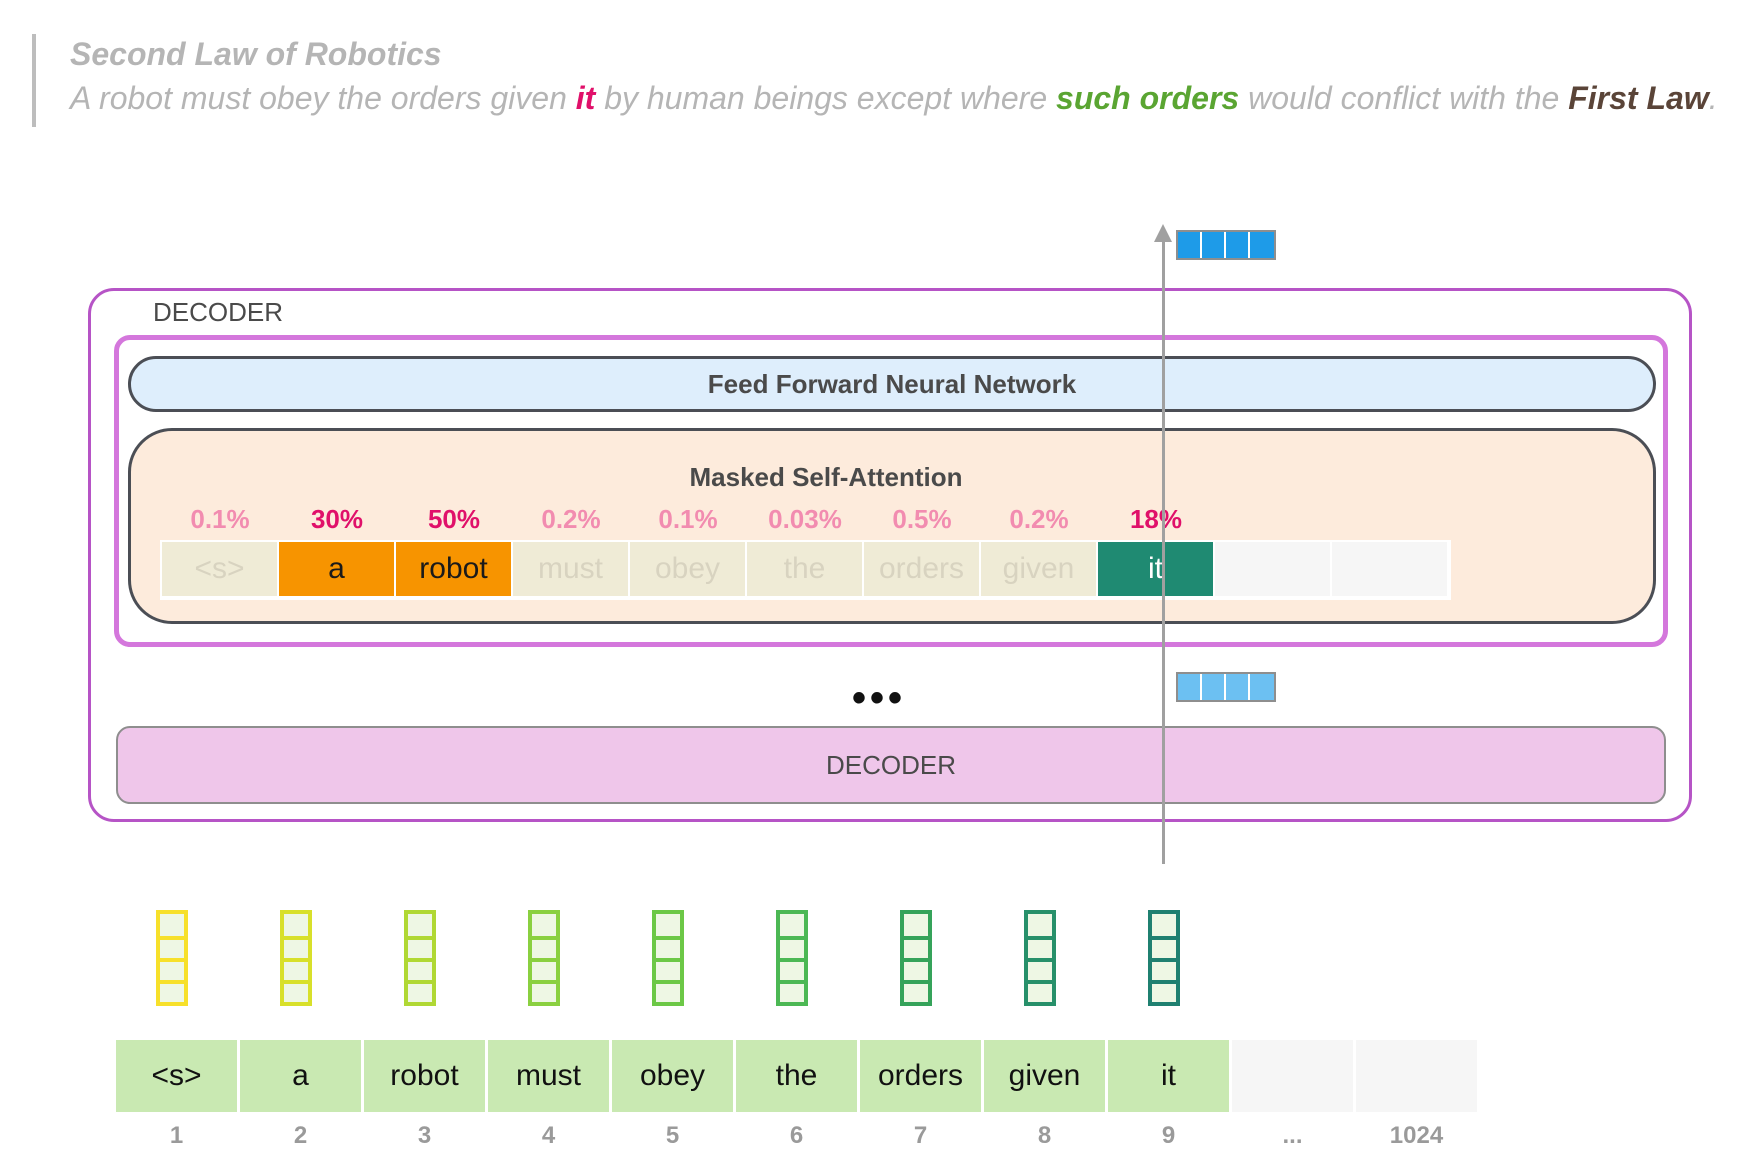 Image resolution: width=1742 pixels, height=1166 pixels. What do you see at coordinates (220, 519) in the screenshot?
I see `attention-percentage: 0.1%` at bounding box center [220, 519].